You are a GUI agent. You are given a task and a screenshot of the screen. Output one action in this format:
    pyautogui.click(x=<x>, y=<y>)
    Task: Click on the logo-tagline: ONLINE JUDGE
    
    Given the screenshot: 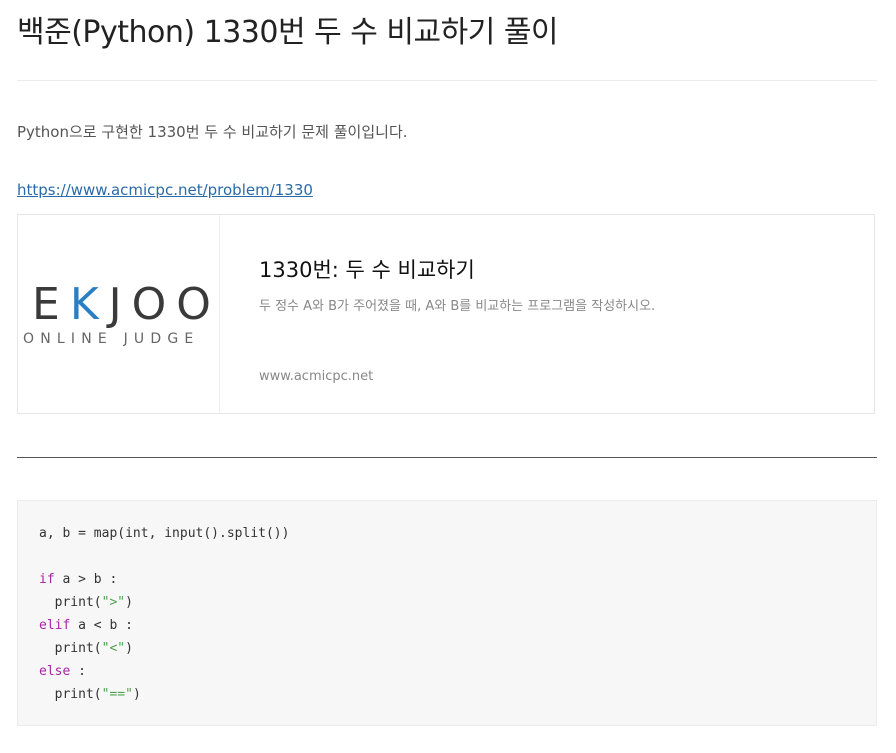 What is the action you would take?
    pyautogui.click(x=111, y=339)
    